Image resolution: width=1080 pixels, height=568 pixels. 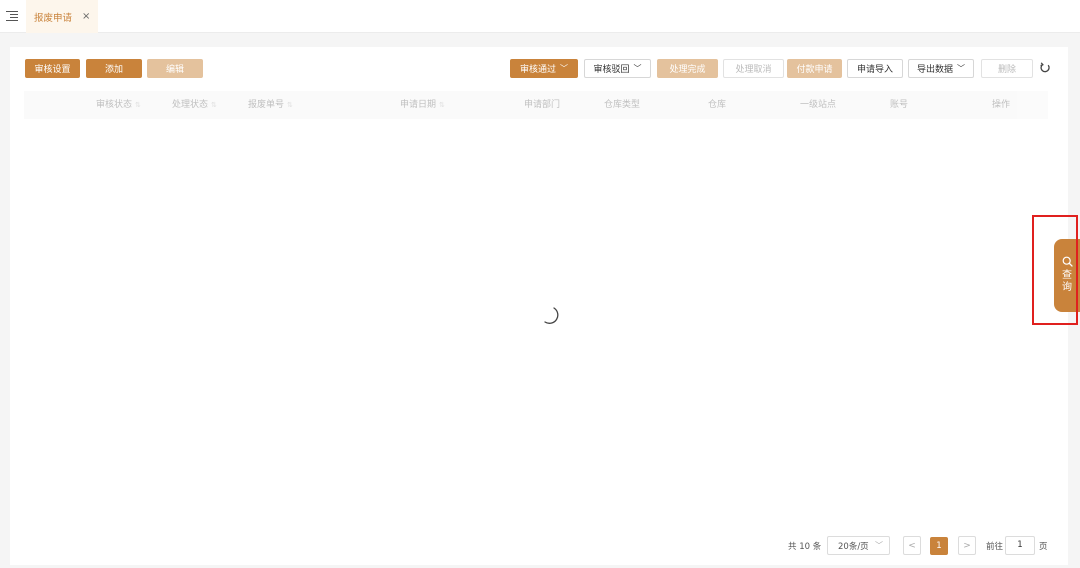 What do you see at coordinates (687, 68) in the screenshot?
I see `process-done-button: 处理完成` at bounding box center [687, 68].